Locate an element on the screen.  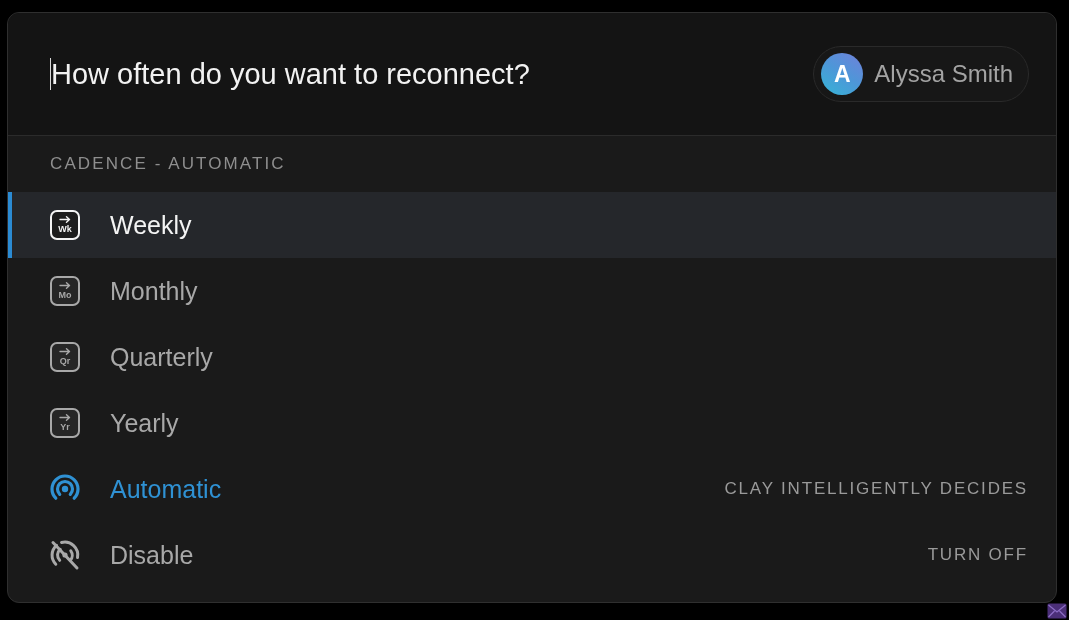
icon-abbreviation: Yr is located at coordinates (65, 427).